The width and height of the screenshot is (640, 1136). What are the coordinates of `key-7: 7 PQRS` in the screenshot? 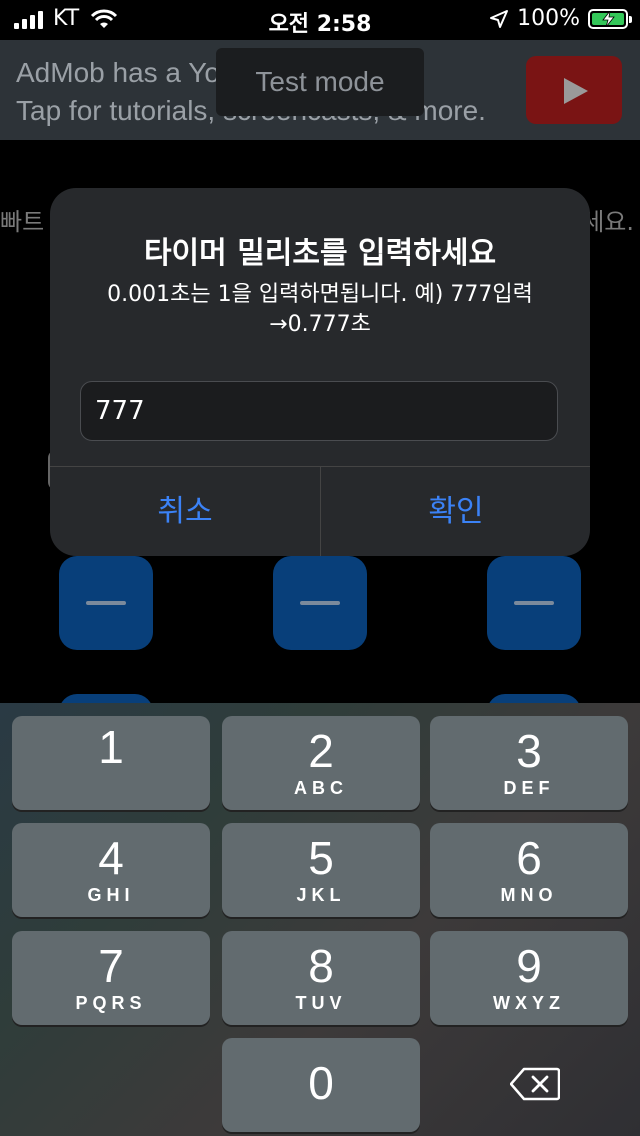 It's located at (111, 978).